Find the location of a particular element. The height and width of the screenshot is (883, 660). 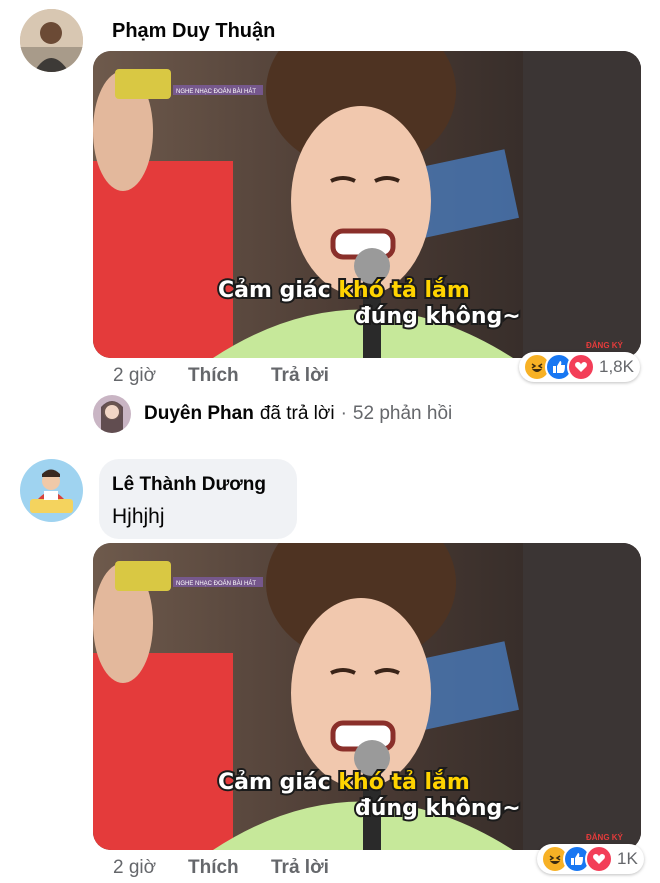

reply-count: 52 phản hồi is located at coordinates (402, 413).